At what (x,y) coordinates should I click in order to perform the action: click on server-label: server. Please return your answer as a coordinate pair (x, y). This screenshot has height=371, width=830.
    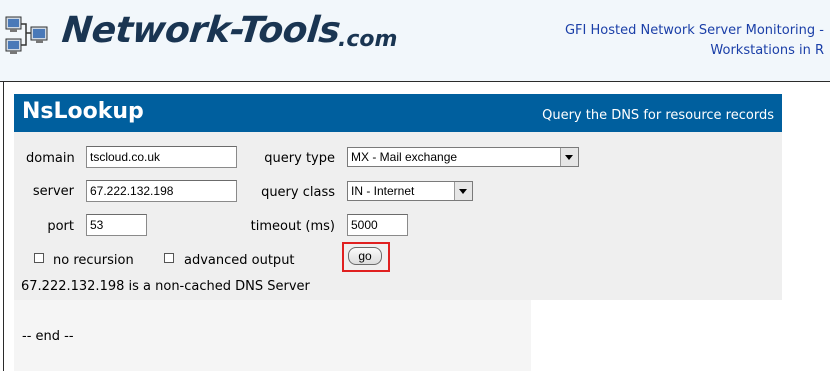
    Looking at the image, I should click on (53, 191).